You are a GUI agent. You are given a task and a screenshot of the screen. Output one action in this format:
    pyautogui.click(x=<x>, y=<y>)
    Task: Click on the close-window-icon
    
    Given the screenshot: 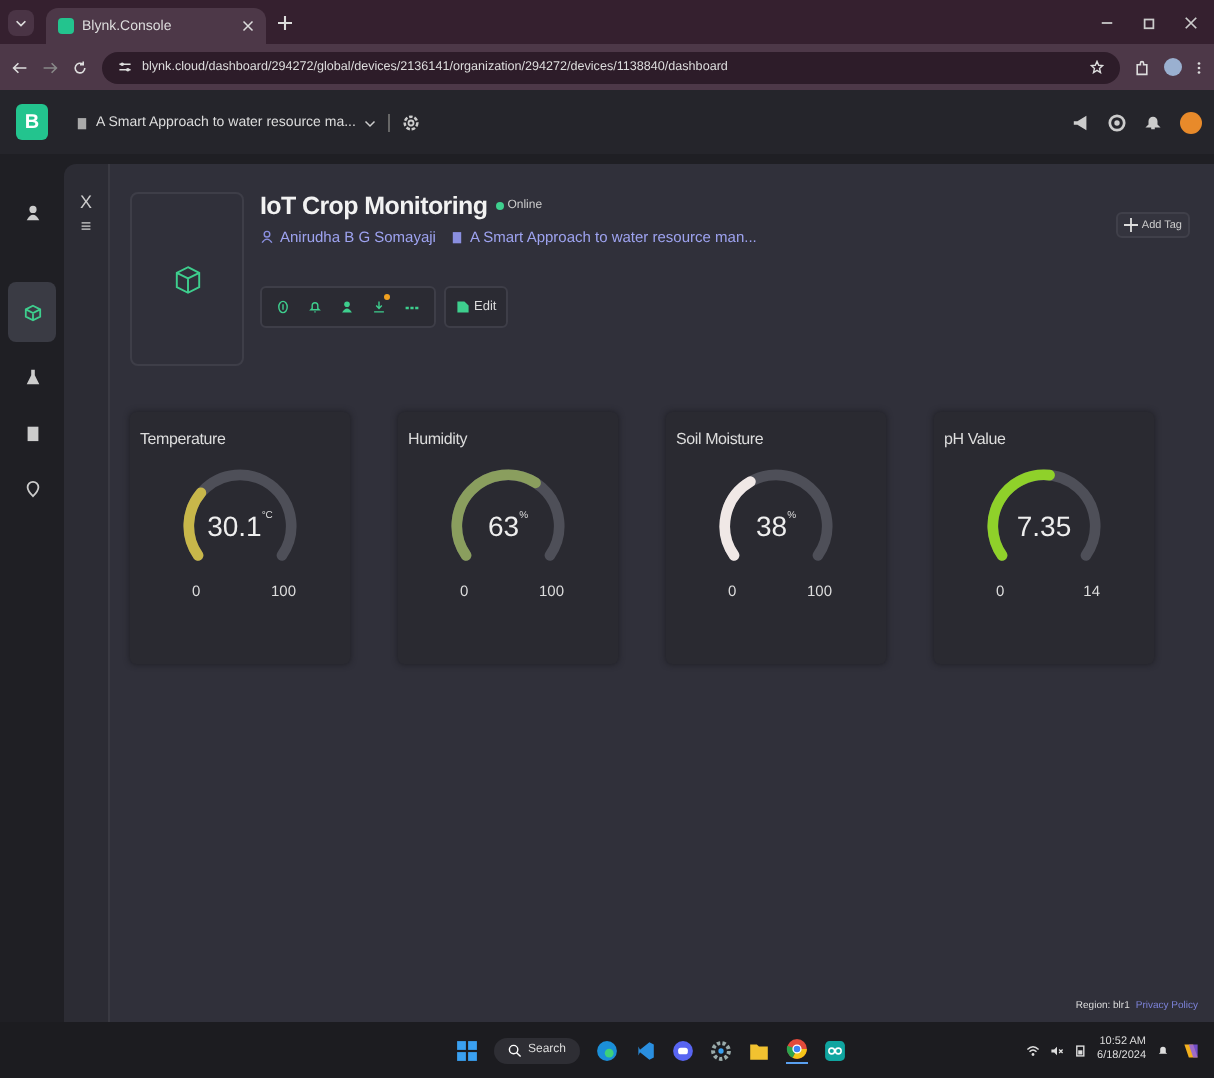 What is the action you would take?
    pyautogui.click(x=1191, y=22)
    